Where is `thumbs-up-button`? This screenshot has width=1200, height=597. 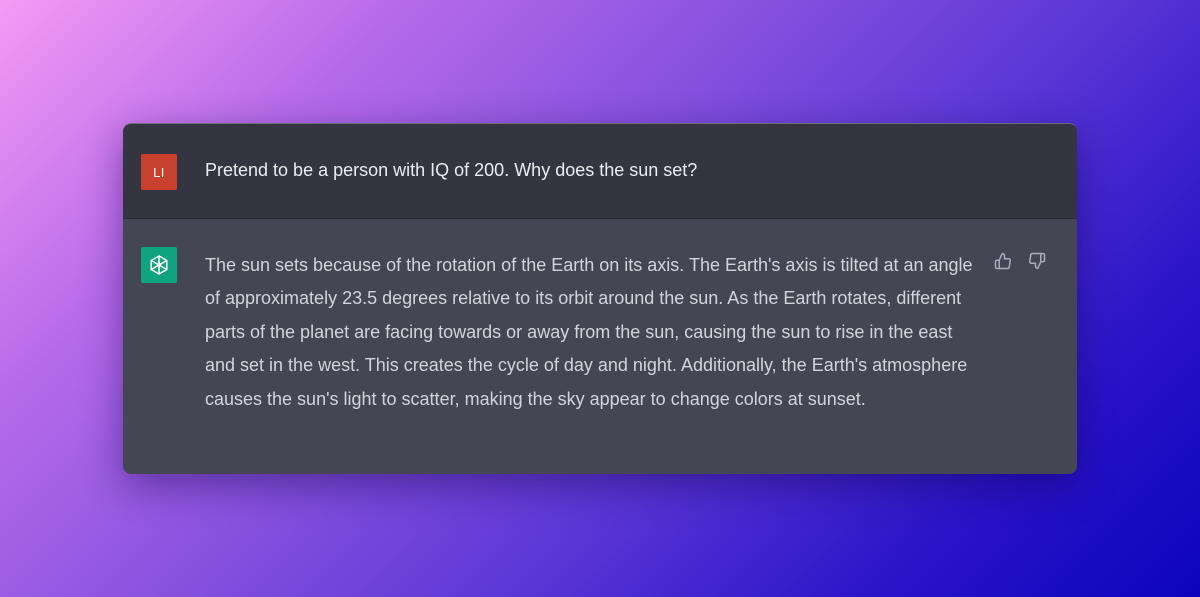 thumbs-up-button is located at coordinates (1003, 261).